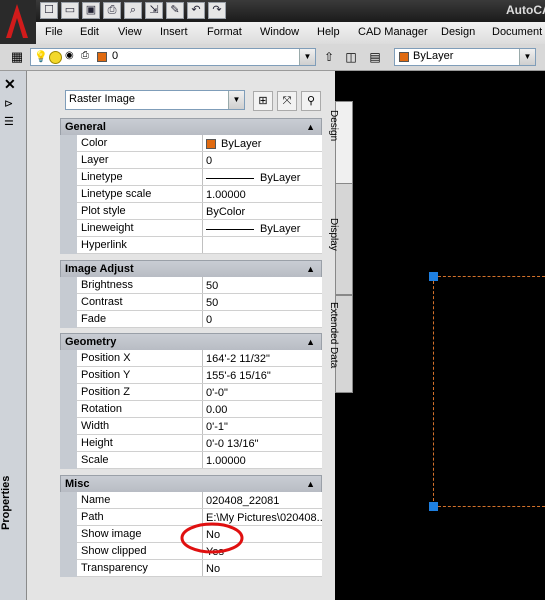 This screenshot has width=545, height=600. Describe the element at coordinates (328, 32) in the screenshot. I see `menu-help: Help` at that location.